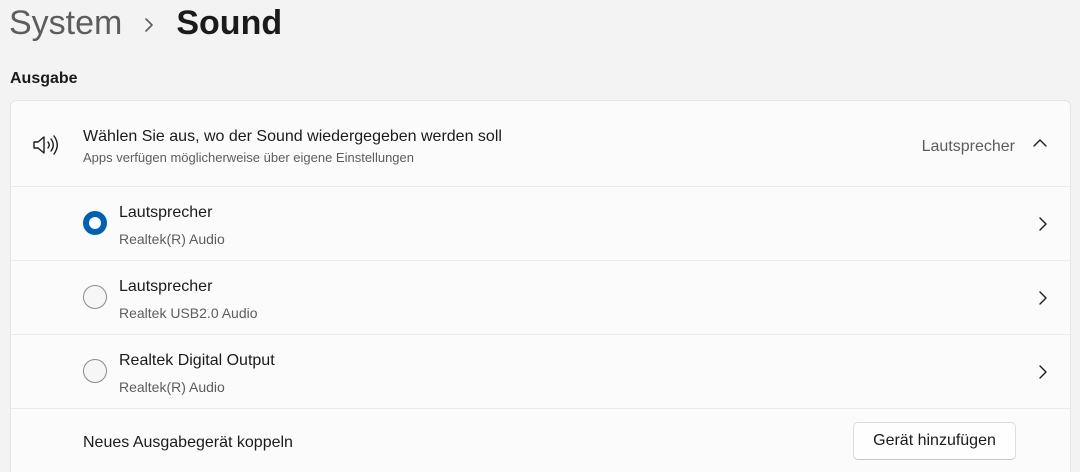 The height and width of the screenshot is (472, 1080). Describe the element at coordinates (65, 23) in the screenshot. I see `breadcrumb-system-link: System` at that location.